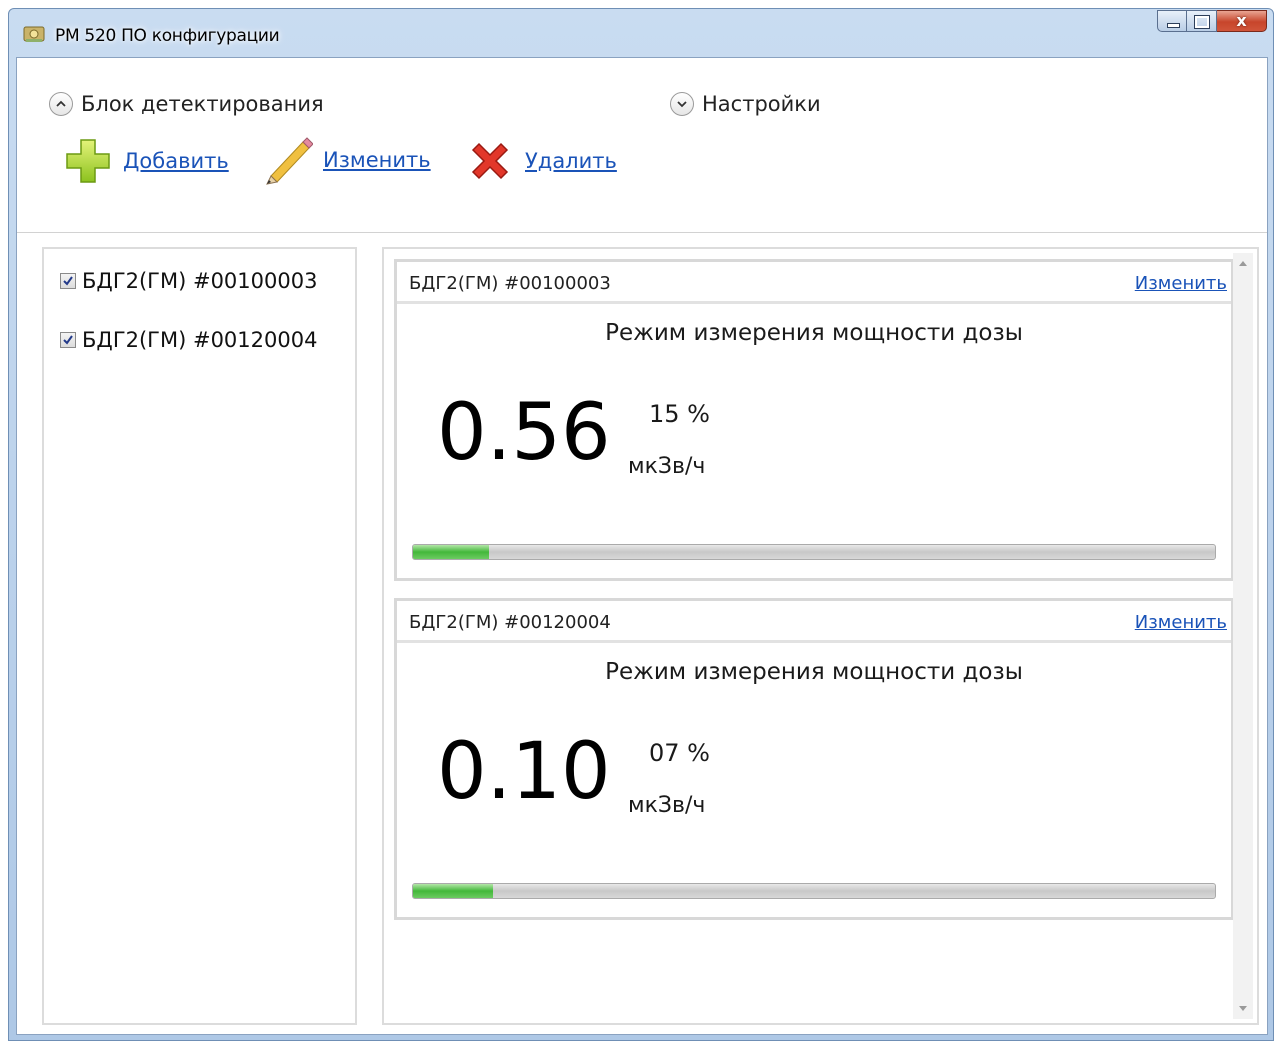 This screenshot has width=1277, height=1044. Describe the element at coordinates (490, 161) in the screenshot. I see `red-x-icon` at that location.